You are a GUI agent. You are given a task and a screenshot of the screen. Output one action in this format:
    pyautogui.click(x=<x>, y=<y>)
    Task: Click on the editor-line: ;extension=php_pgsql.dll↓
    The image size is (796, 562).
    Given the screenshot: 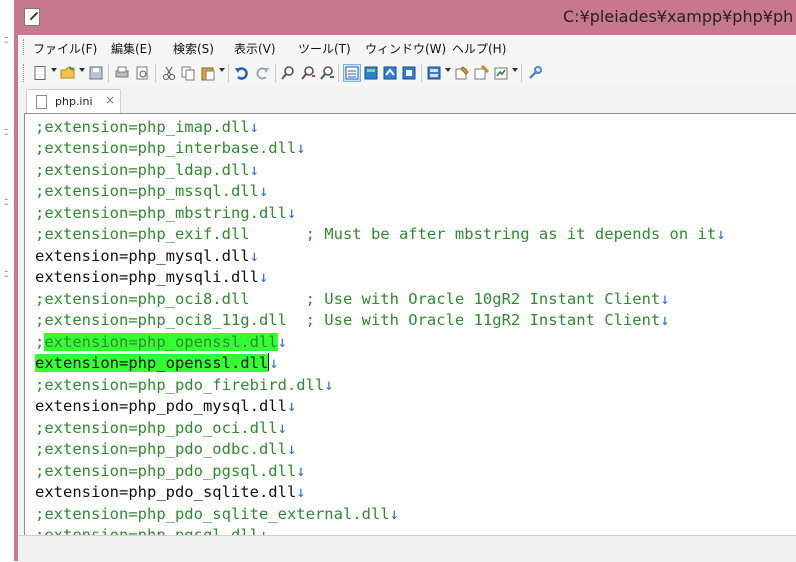 What is the action you would take?
    pyautogui.click(x=151, y=530)
    